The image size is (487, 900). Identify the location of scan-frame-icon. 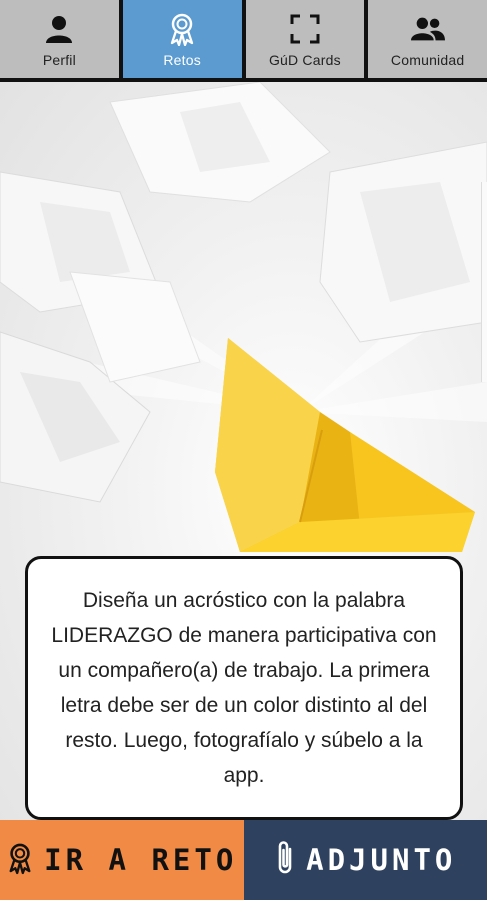
(305, 29).